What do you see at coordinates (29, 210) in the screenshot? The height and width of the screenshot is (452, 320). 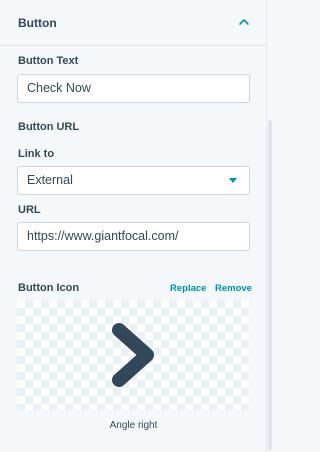 I see `url-label: URL` at bounding box center [29, 210].